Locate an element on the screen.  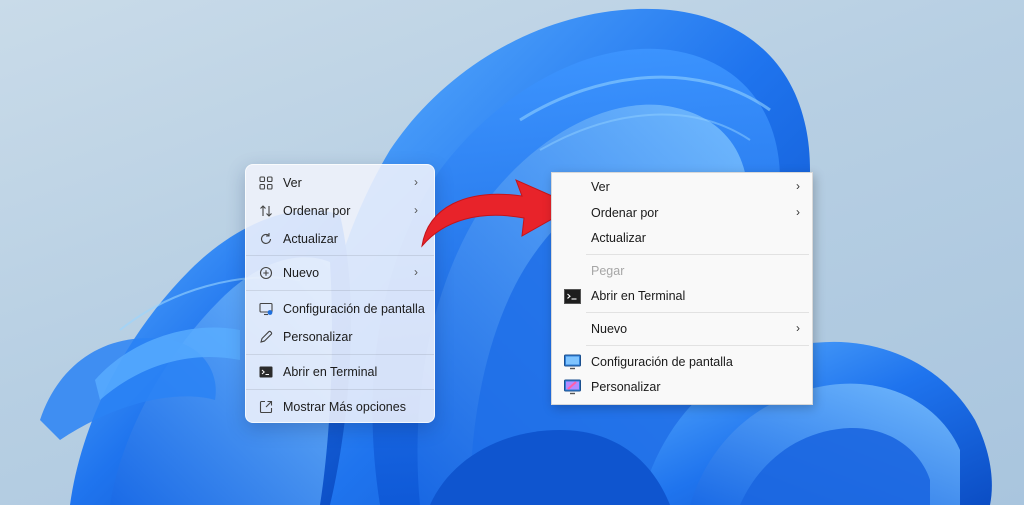
refresh-icon is located at coordinates (266, 239).